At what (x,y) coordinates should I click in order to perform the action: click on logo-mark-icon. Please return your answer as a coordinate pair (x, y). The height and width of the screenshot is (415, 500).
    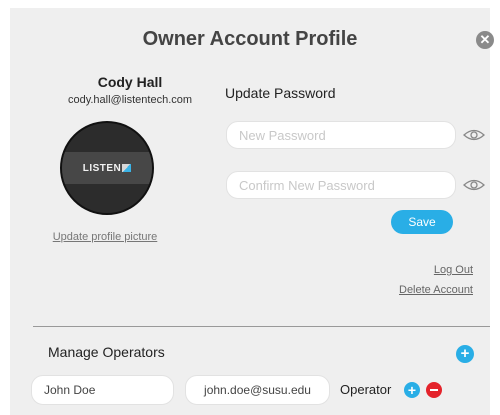
    Looking at the image, I should click on (127, 168).